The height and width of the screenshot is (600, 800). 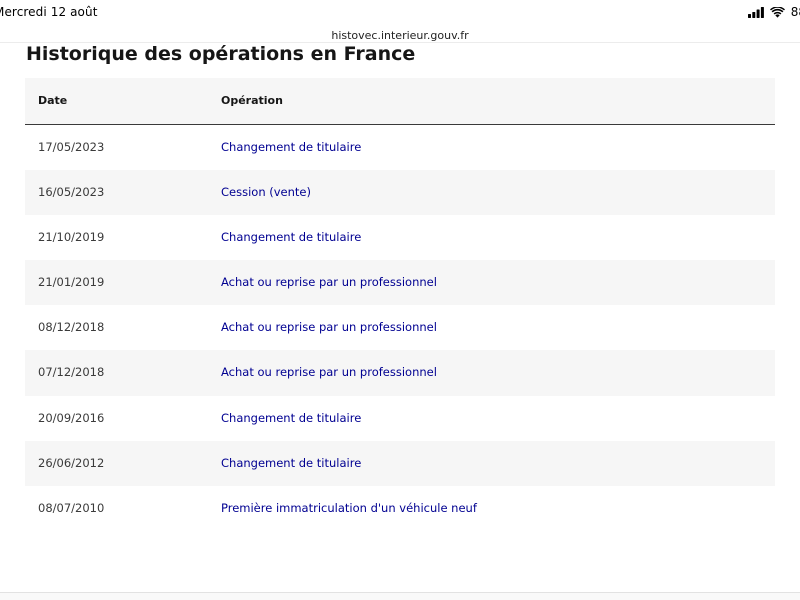 I want to click on table-row: 16/05/2023 Cession (vente), so click(x=400, y=193).